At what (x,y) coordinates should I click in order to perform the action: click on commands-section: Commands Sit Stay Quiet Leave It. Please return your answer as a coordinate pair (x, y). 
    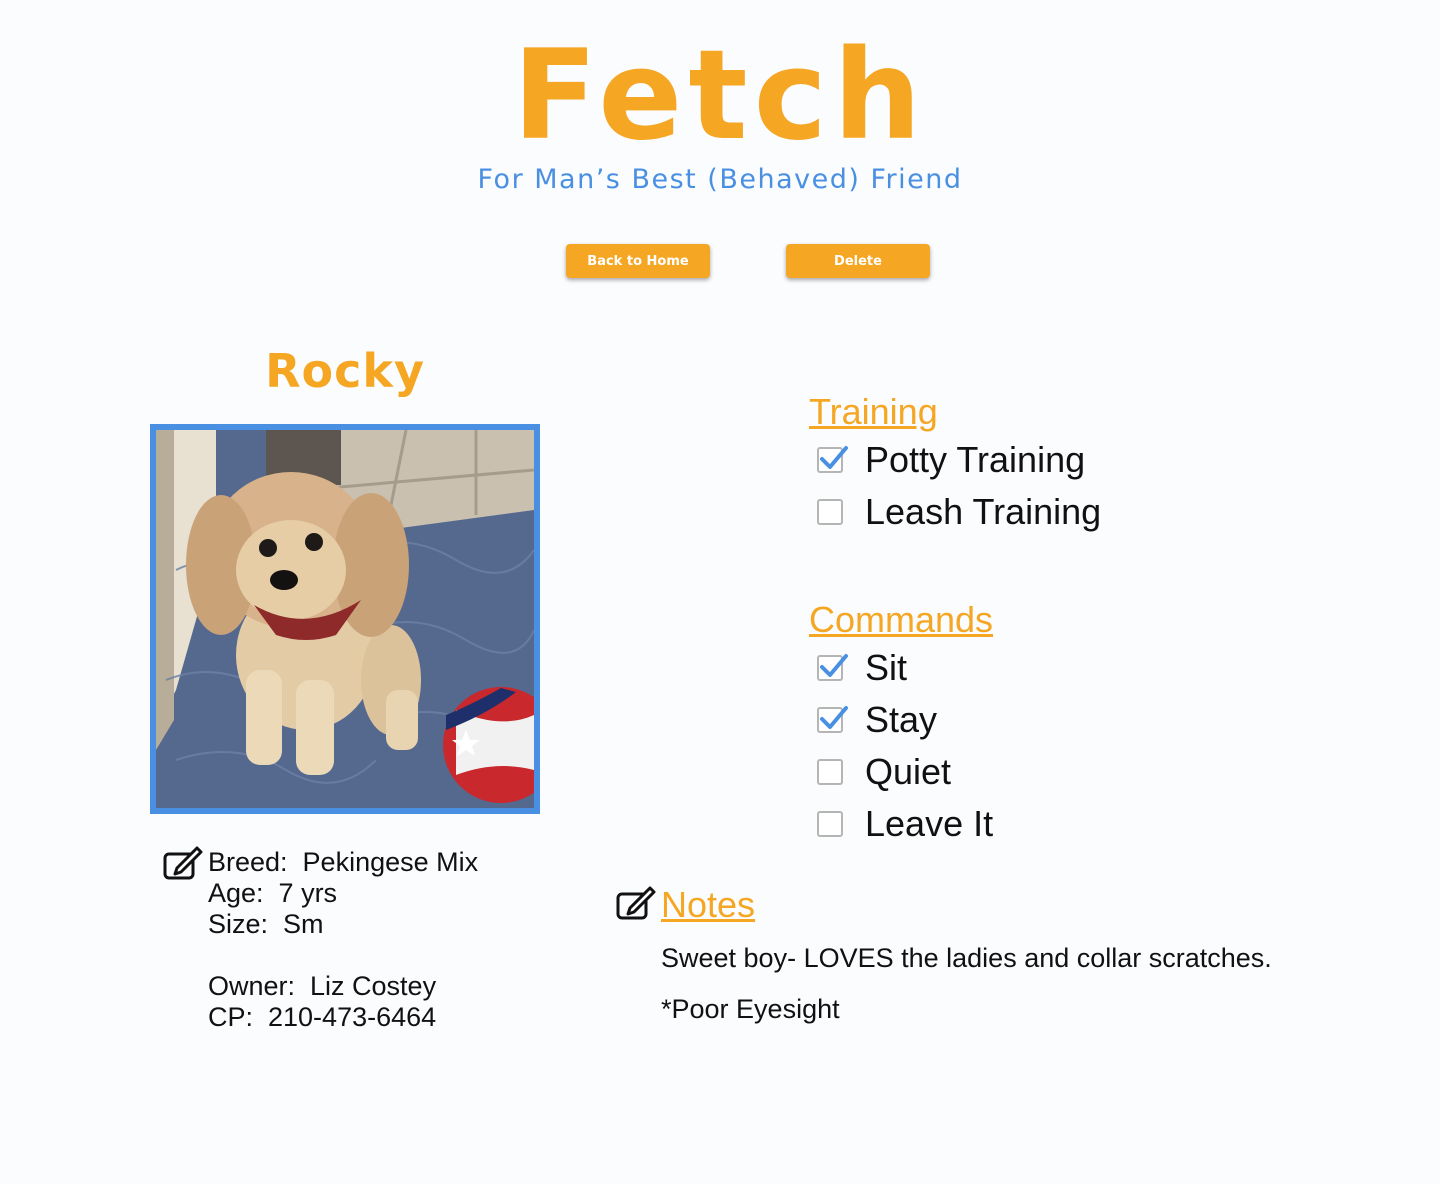
    Looking at the image, I should click on (901, 724).